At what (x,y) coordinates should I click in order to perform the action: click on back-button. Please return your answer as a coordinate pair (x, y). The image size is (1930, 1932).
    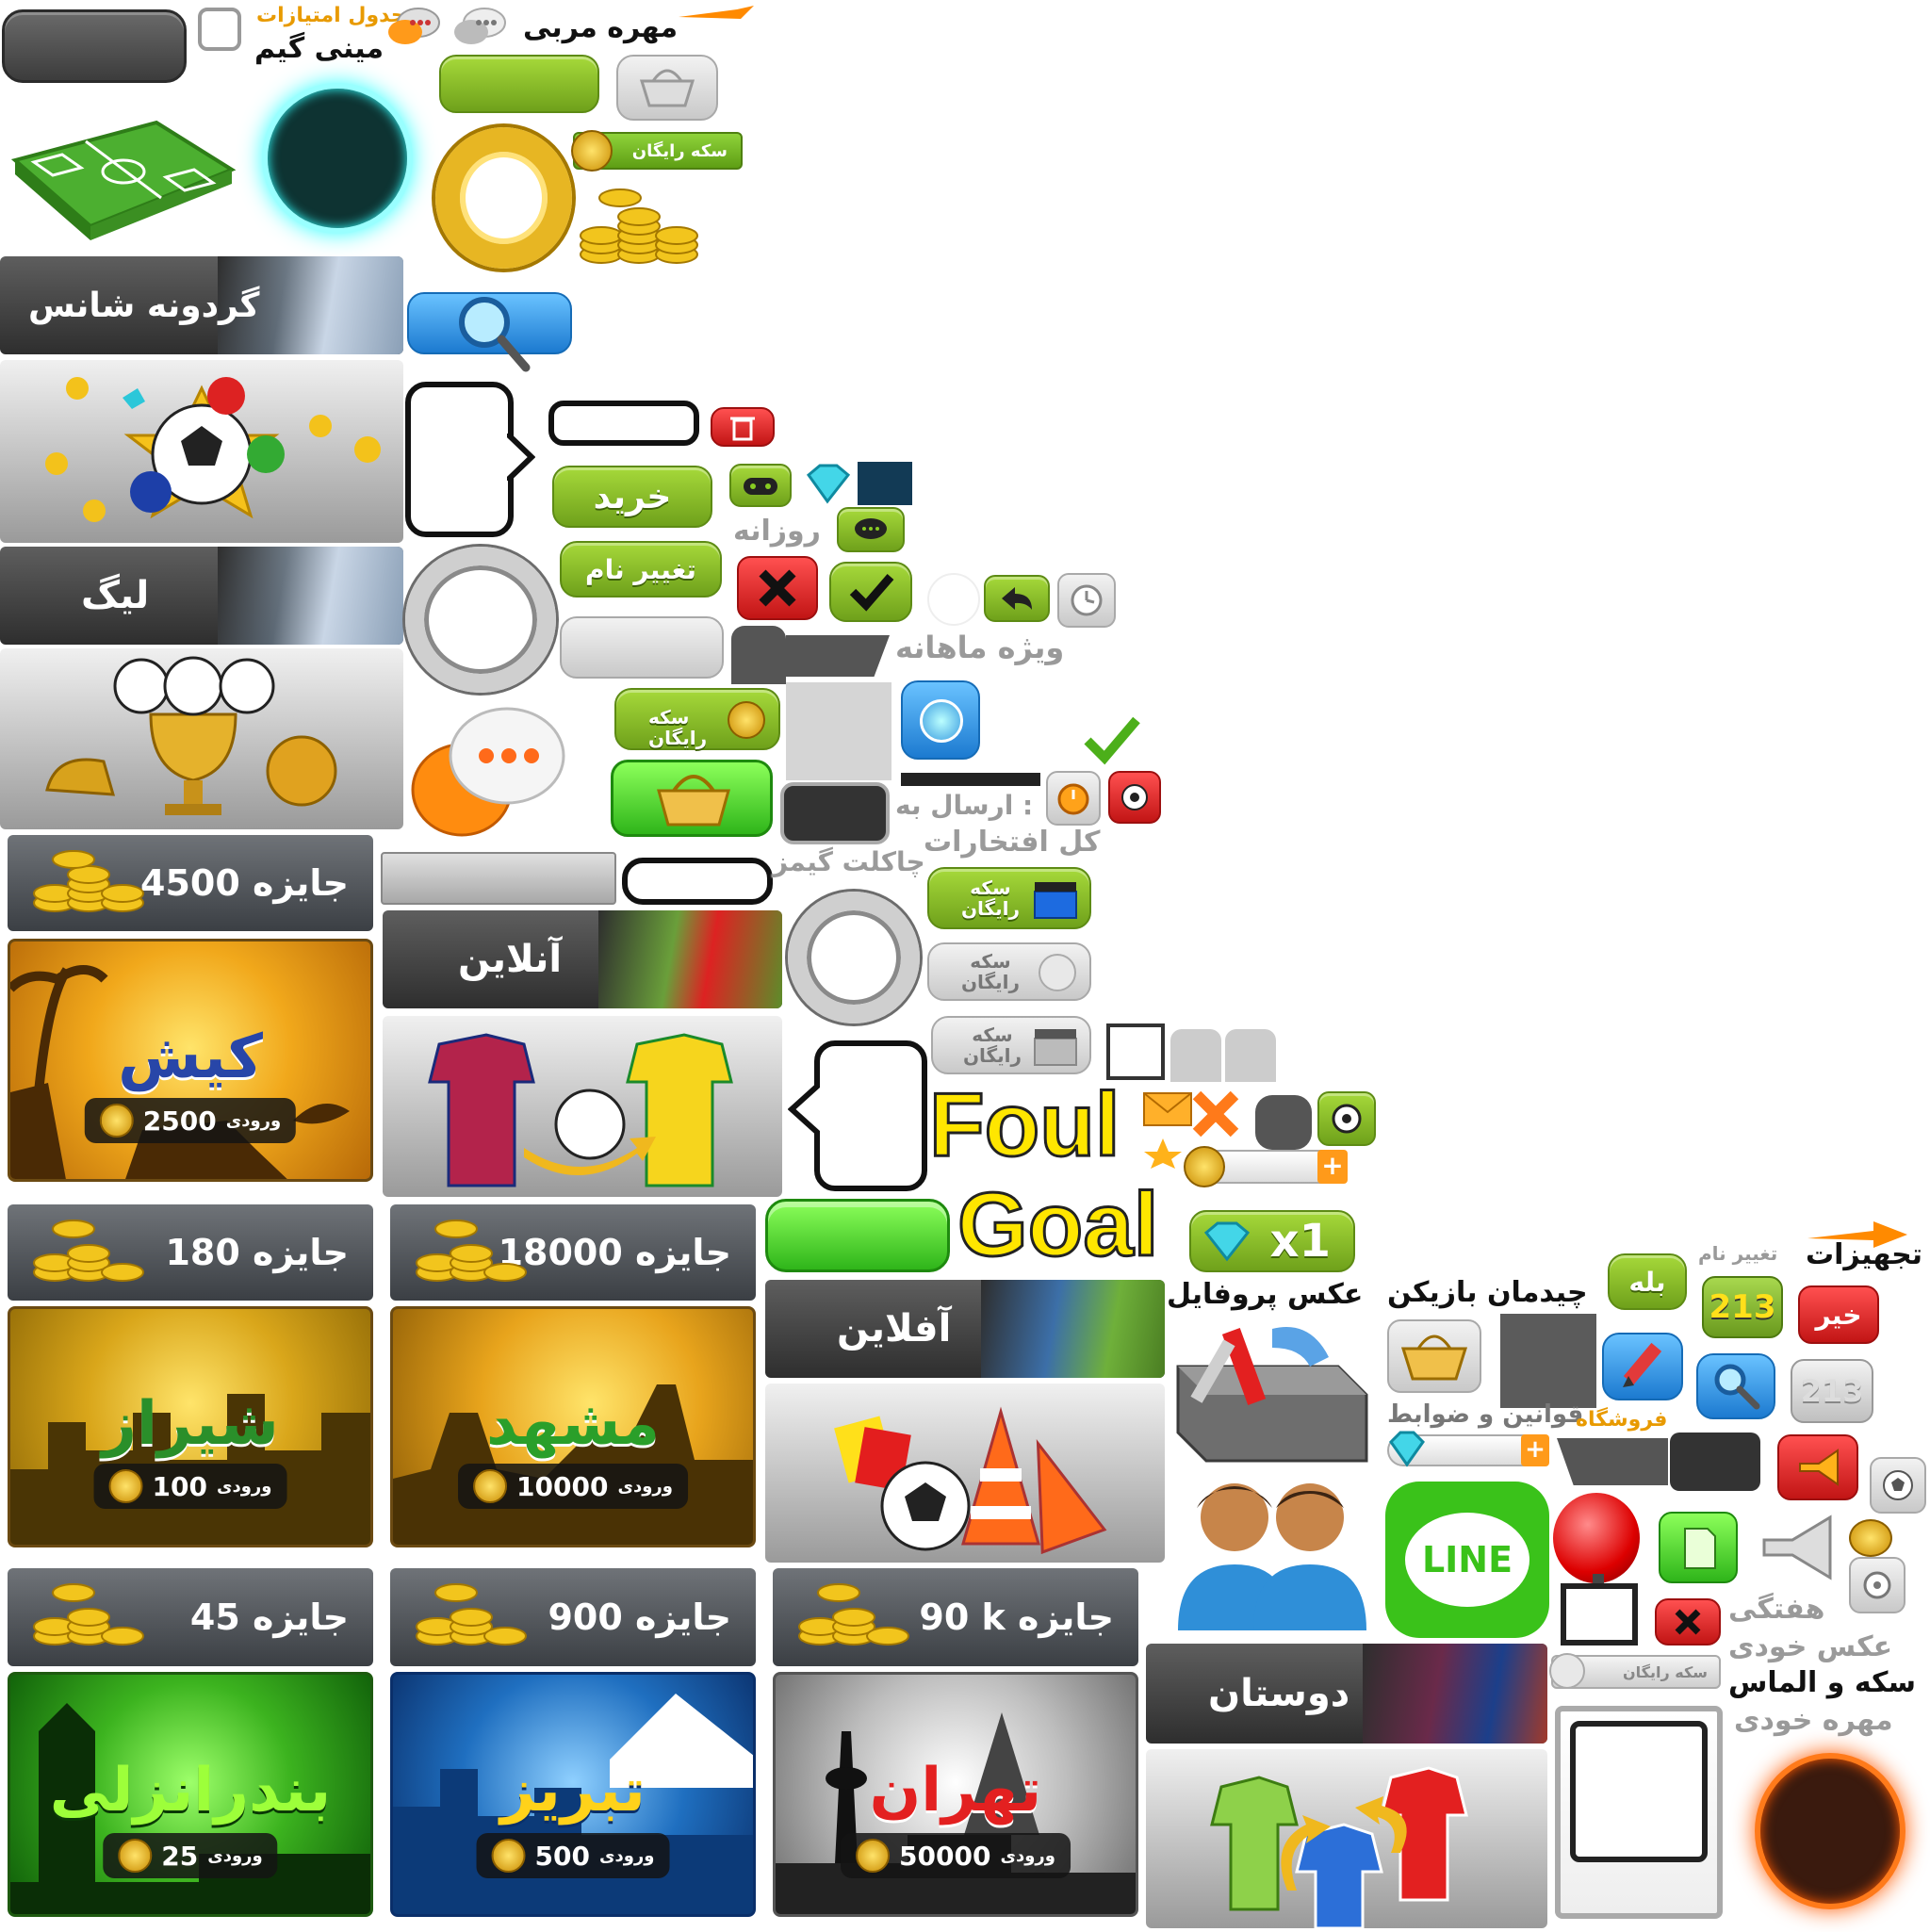
    Looking at the image, I should click on (1017, 598).